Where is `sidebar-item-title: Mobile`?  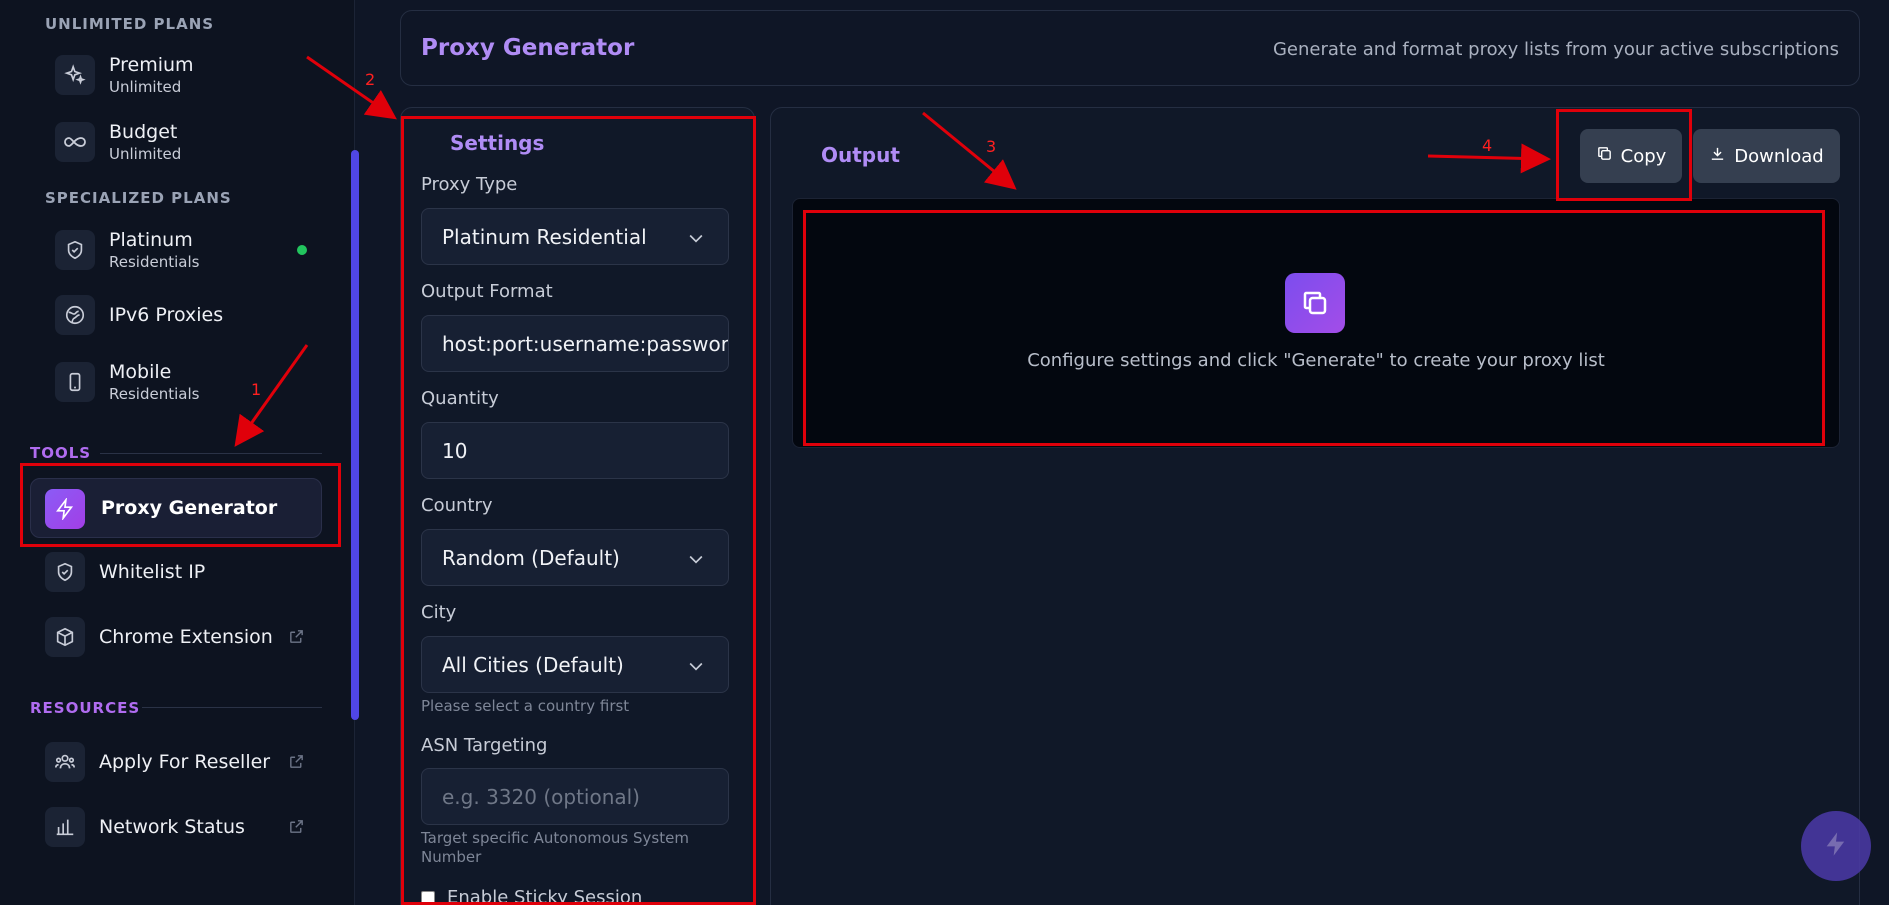
sidebar-item-title: Mobile is located at coordinates (140, 372).